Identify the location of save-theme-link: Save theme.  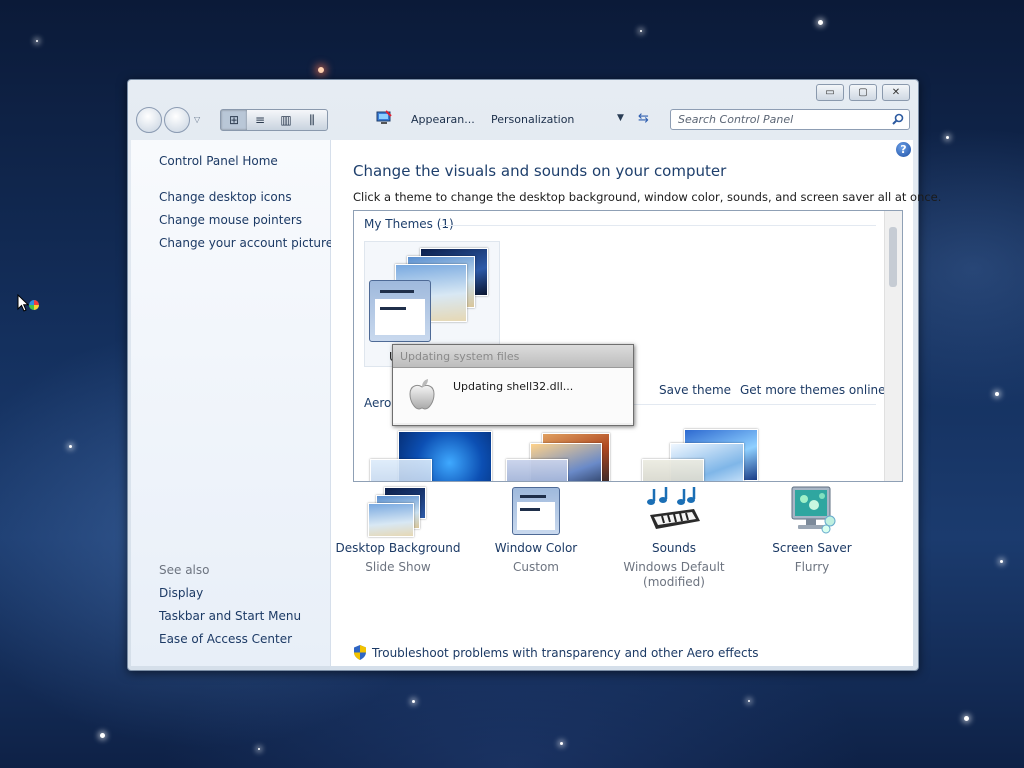
(695, 390).